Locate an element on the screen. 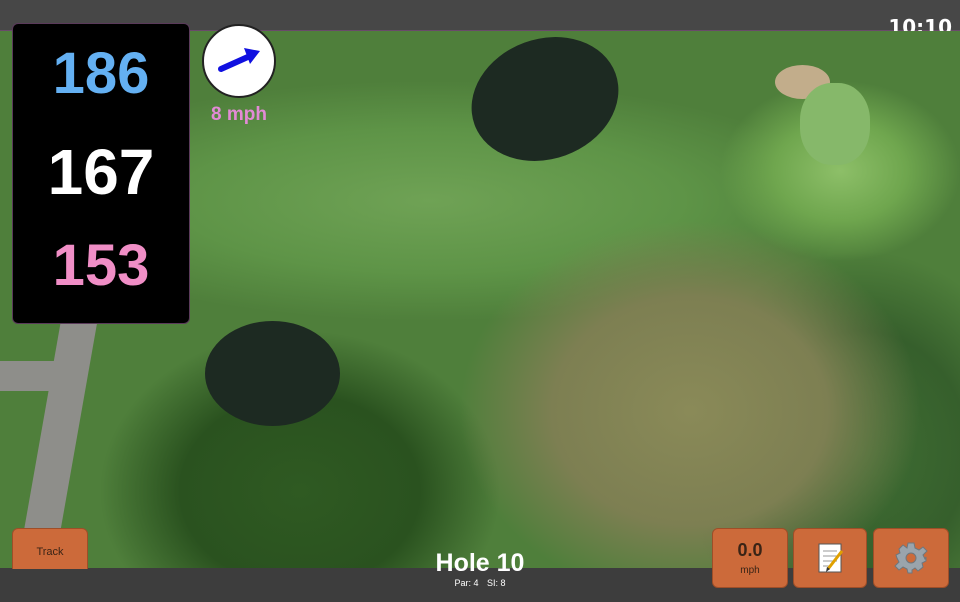  track-shot-label-line1: Track is located at coordinates (50, 552).